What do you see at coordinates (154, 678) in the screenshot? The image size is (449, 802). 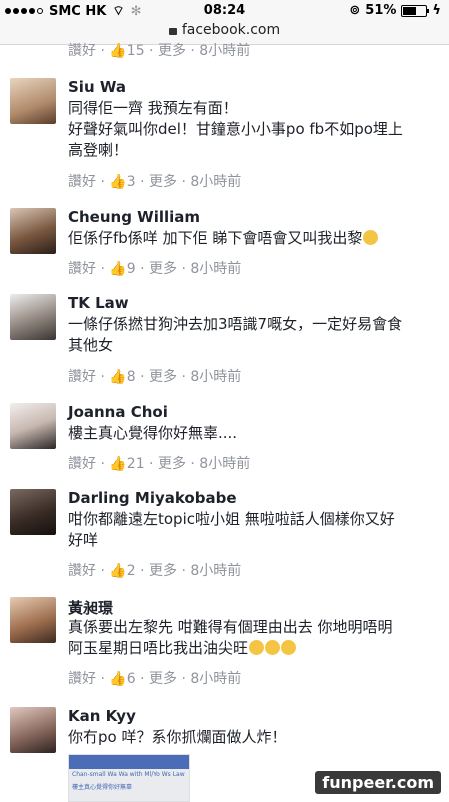 I see `comment-actions: 讚好 · 👍6 · 更多 · 8小時前` at bounding box center [154, 678].